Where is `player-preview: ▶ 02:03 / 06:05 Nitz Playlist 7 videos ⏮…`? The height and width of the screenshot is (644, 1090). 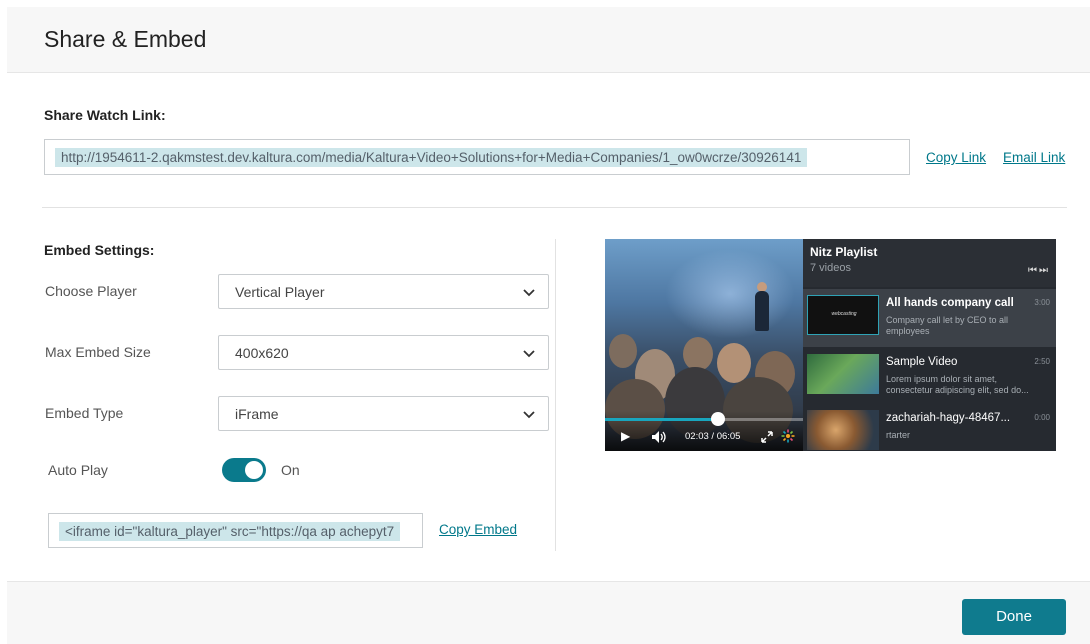 player-preview: ▶ 02:03 / 06:05 Nitz Playlist 7 videos ⏮… is located at coordinates (830, 345).